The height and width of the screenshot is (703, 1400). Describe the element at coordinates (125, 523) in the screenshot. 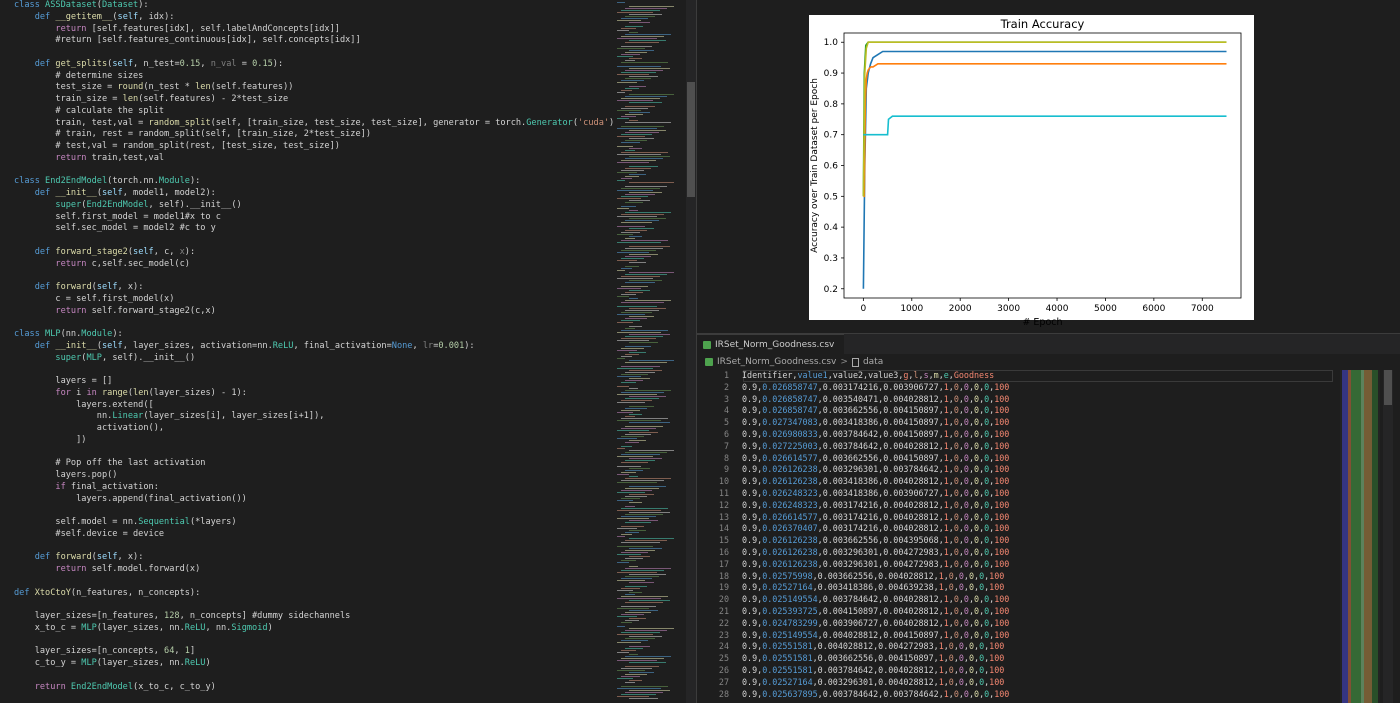

I see `code-line: self.model = nn.Sequential(*layers)` at that location.